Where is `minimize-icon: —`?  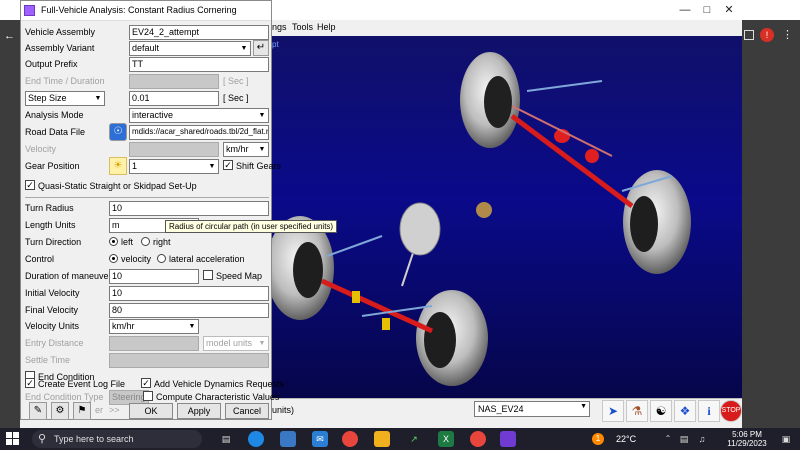 minimize-icon: — is located at coordinates (685, 10).